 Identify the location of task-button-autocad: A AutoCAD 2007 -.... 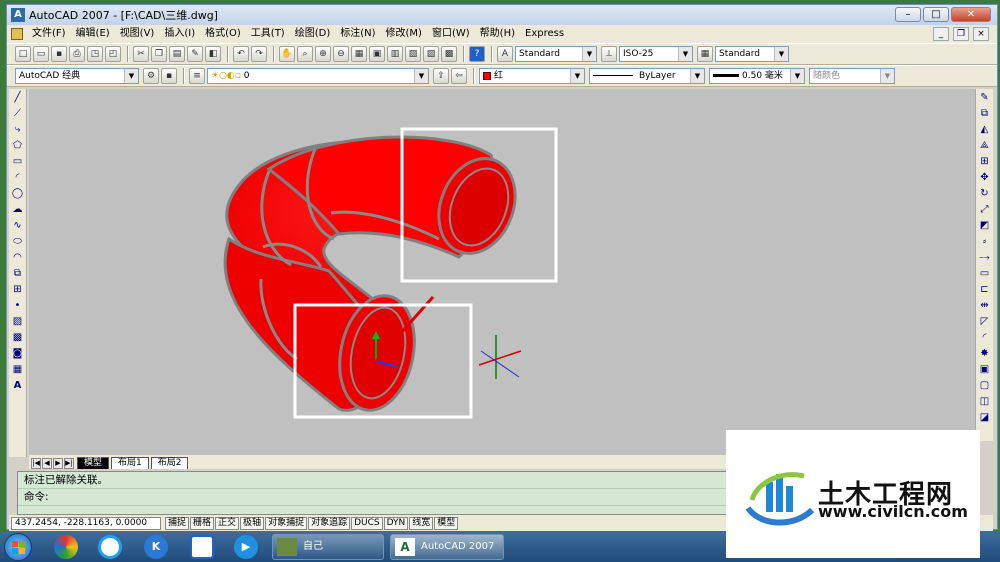
(447, 547).